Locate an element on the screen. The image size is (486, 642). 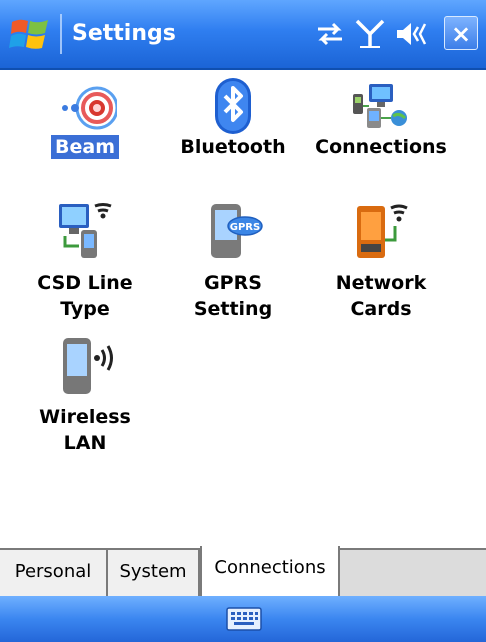
title-bar: Settings × is located at coordinates (243, 35).